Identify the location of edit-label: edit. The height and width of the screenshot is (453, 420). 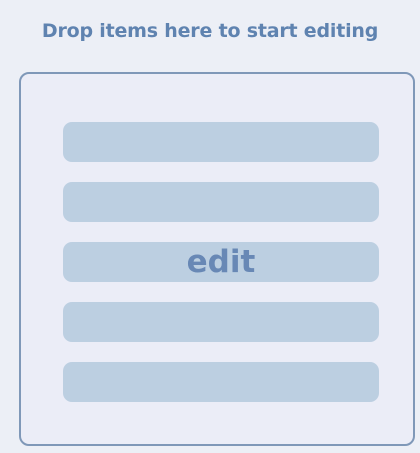
(221, 261).